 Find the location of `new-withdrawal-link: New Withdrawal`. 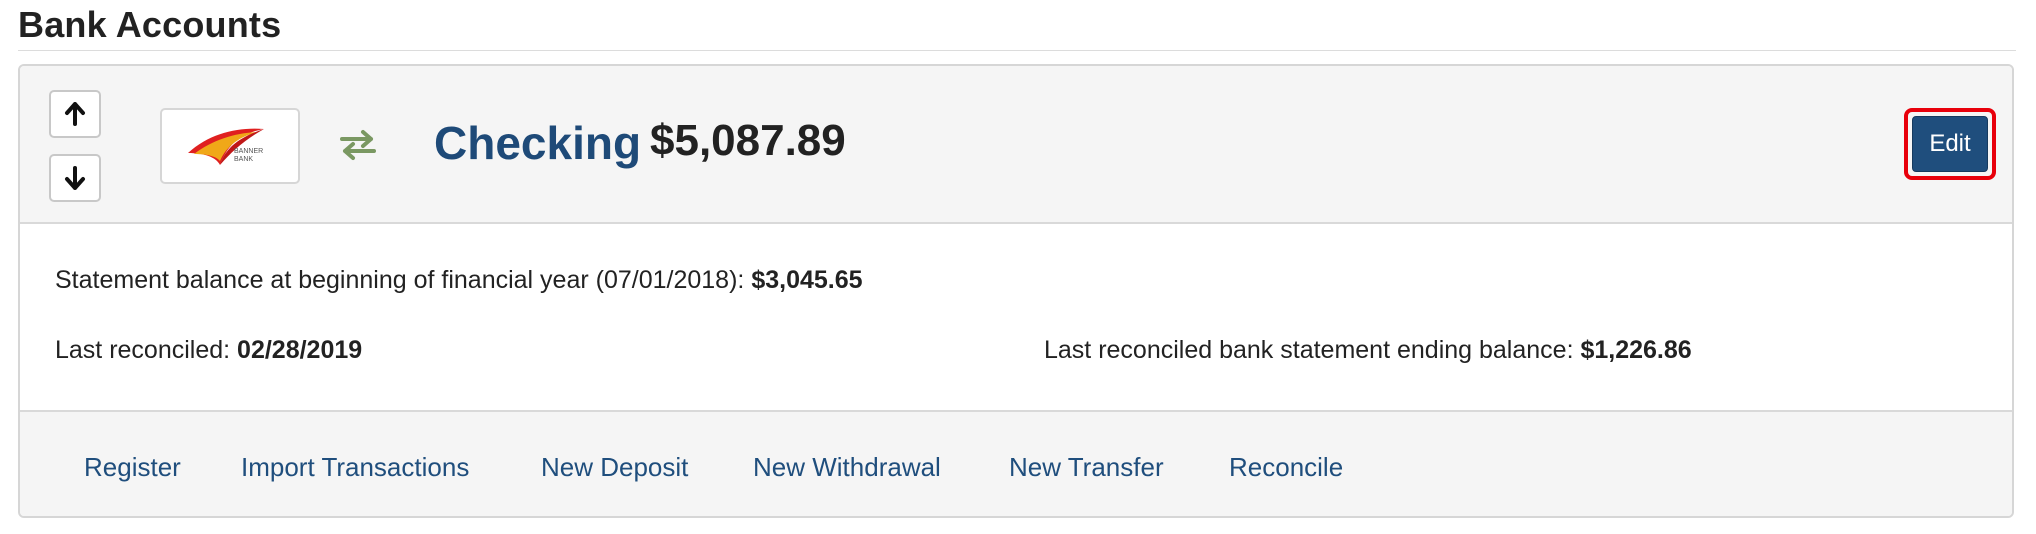

new-withdrawal-link: New Withdrawal is located at coordinates (847, 467).